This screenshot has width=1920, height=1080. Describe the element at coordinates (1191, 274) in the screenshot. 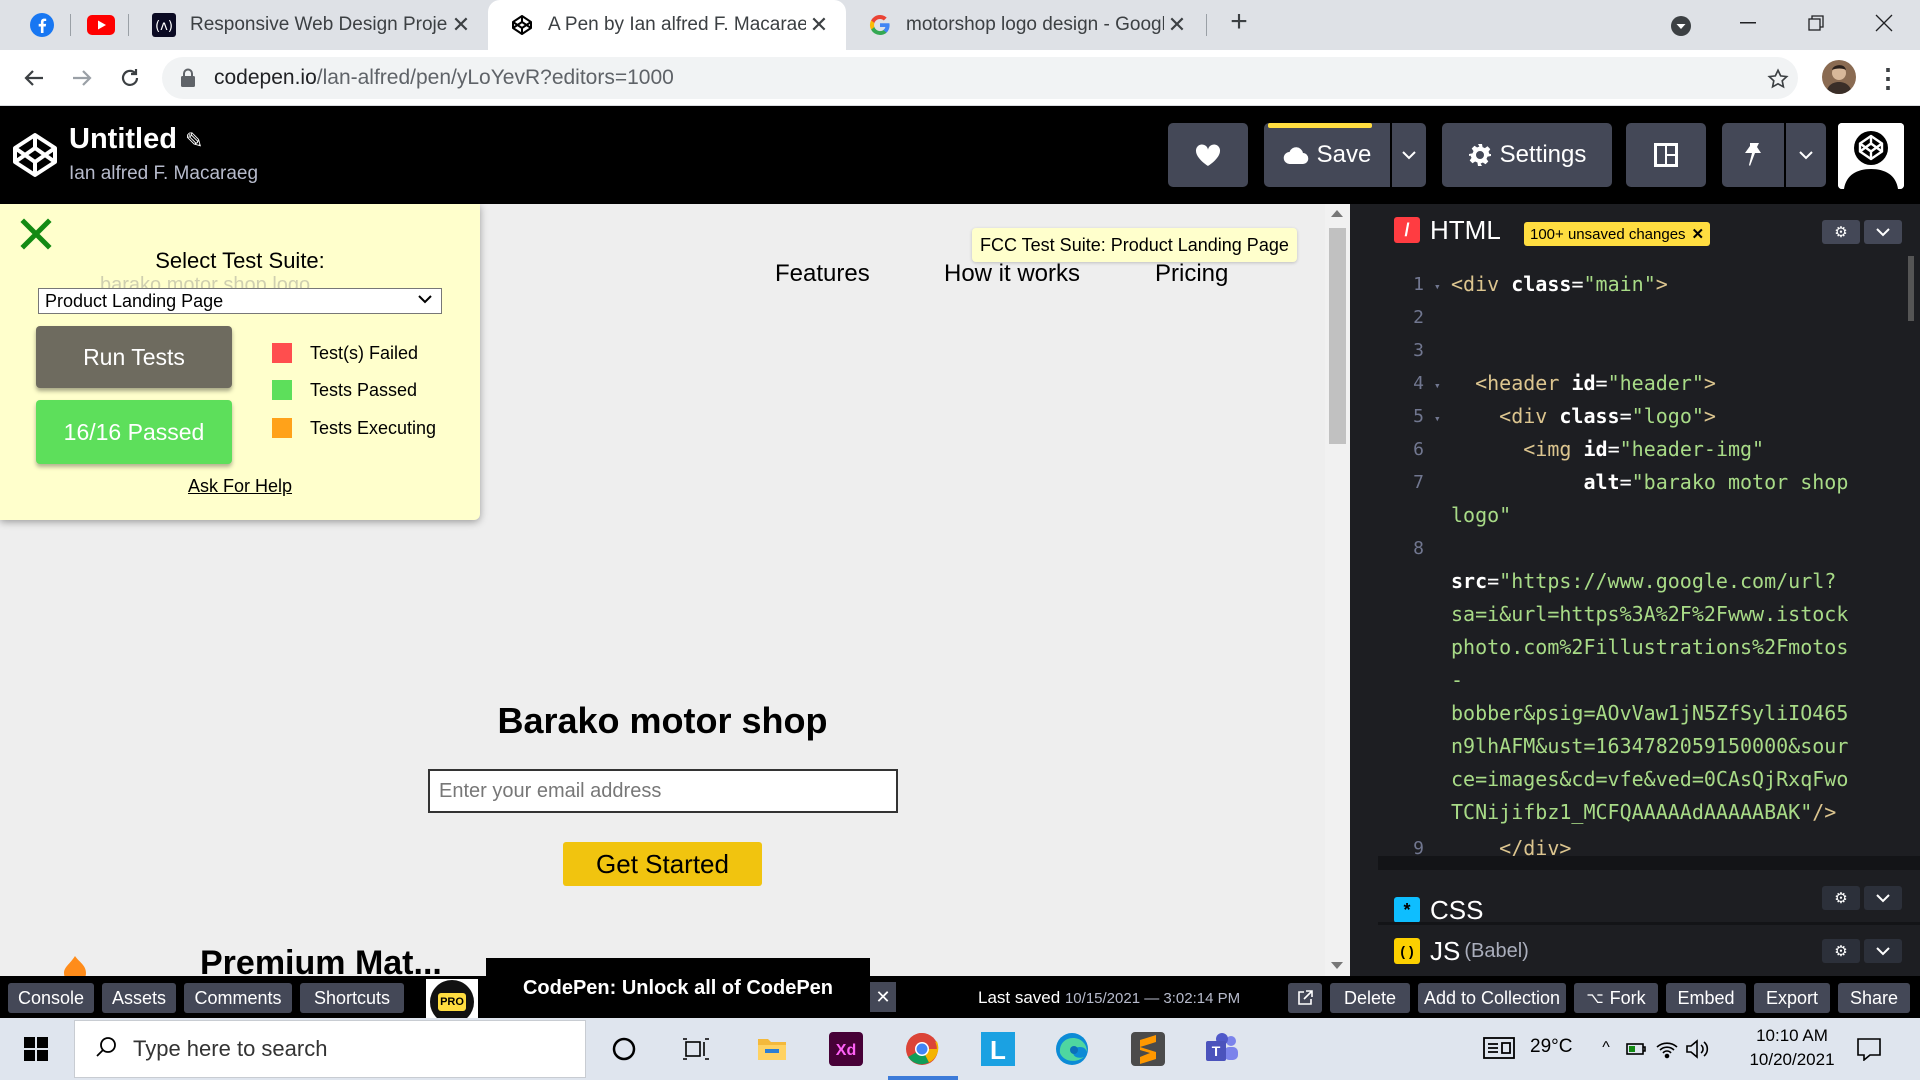

I see `nav-link-pricing: Pricing` at that location.